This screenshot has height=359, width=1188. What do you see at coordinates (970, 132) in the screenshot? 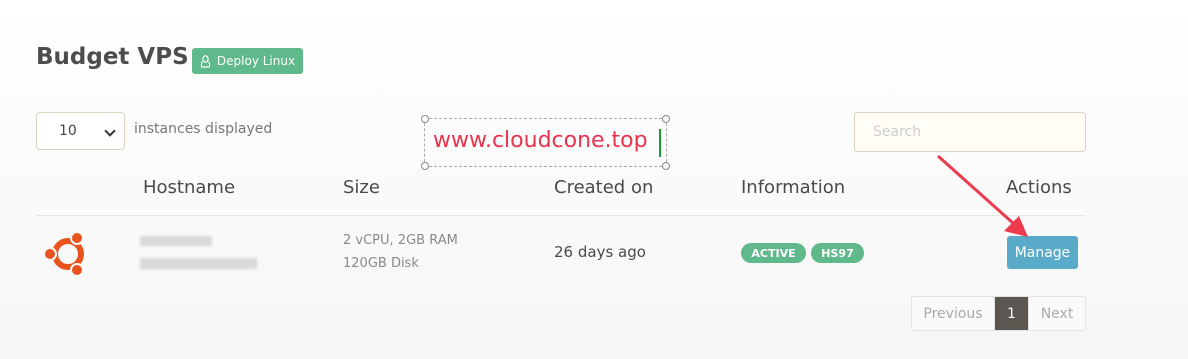
I see `search-input` at bounding box center [970, 132].